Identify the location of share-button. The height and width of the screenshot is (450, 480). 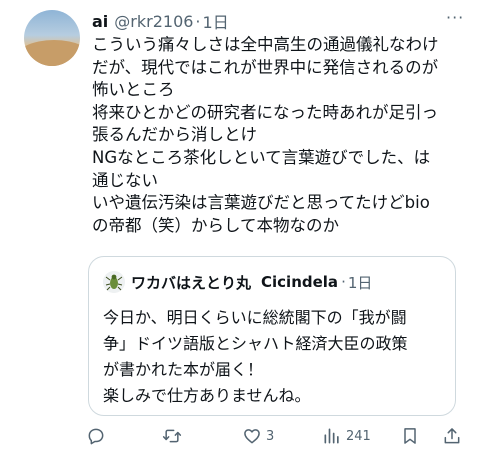
(452, 436).